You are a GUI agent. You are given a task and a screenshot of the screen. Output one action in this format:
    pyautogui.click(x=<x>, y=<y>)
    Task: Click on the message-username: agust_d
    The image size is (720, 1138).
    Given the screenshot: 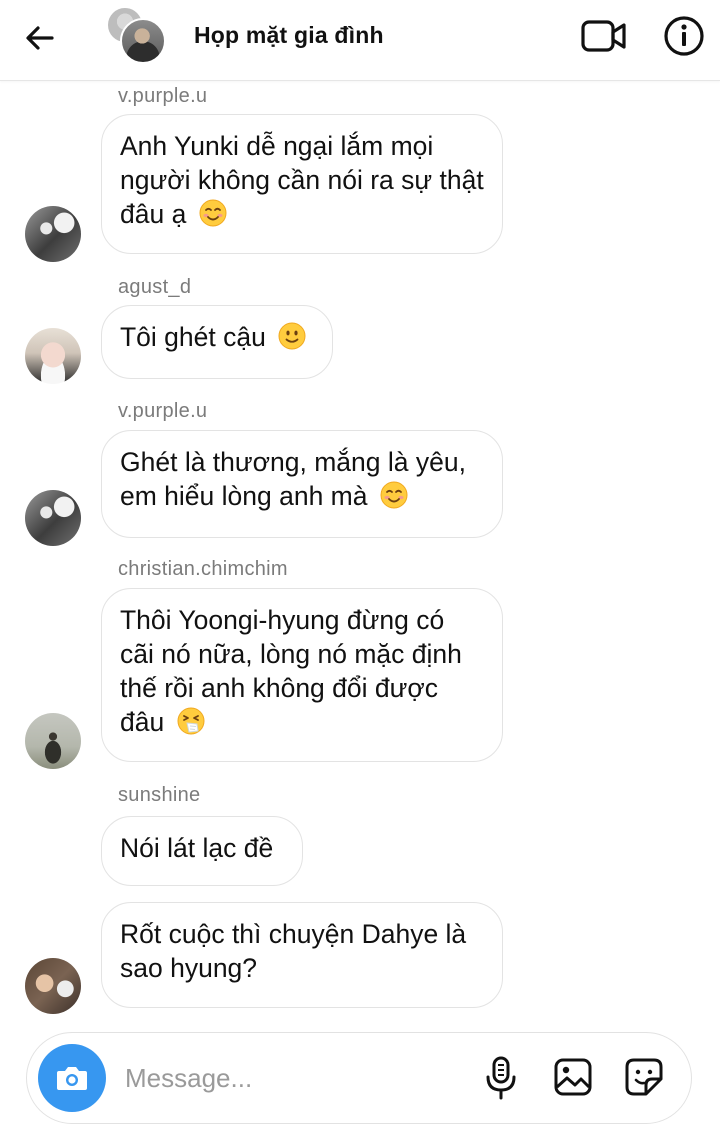 What is the action you would take?
    pyautogui.click(x=154, y=287)
    